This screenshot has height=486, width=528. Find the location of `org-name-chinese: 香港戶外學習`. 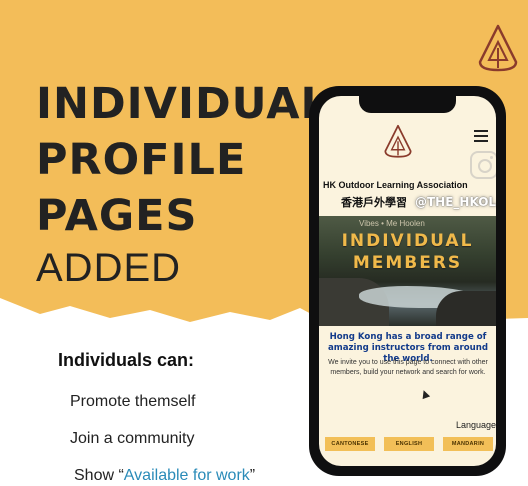

org-name-chinese: 香港戶外學習 is located at coordinates (374, 202).